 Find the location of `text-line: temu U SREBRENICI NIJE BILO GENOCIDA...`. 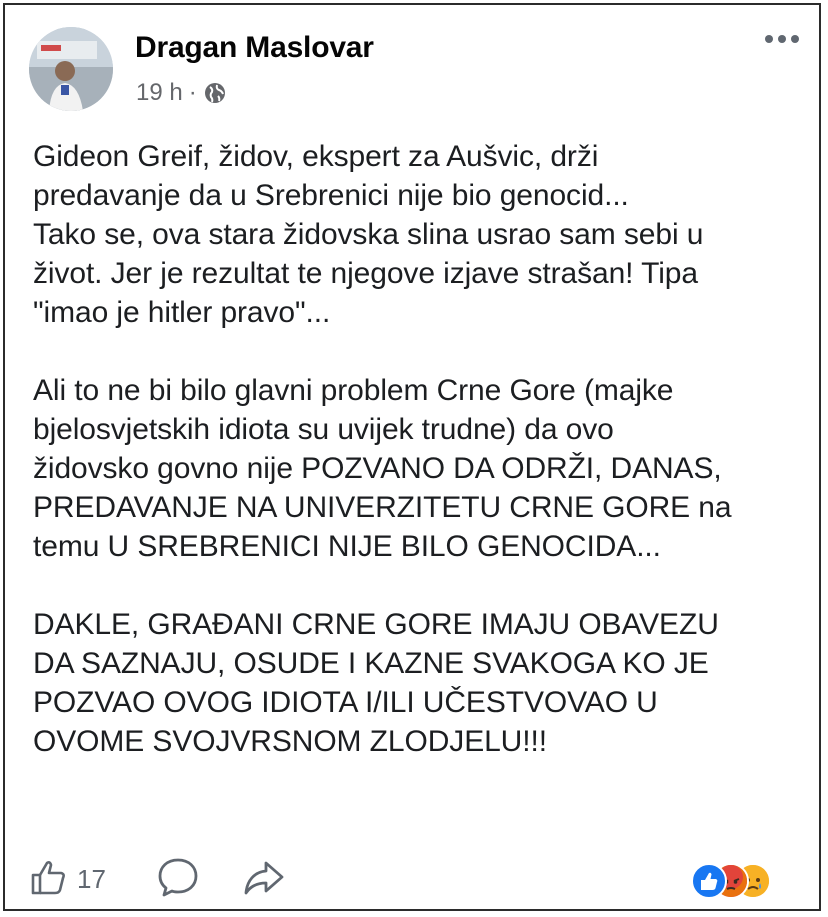

text-line: temu U SREBRENICI NIJE BILO GENOCIDA... is located at coordinates (347, 546).